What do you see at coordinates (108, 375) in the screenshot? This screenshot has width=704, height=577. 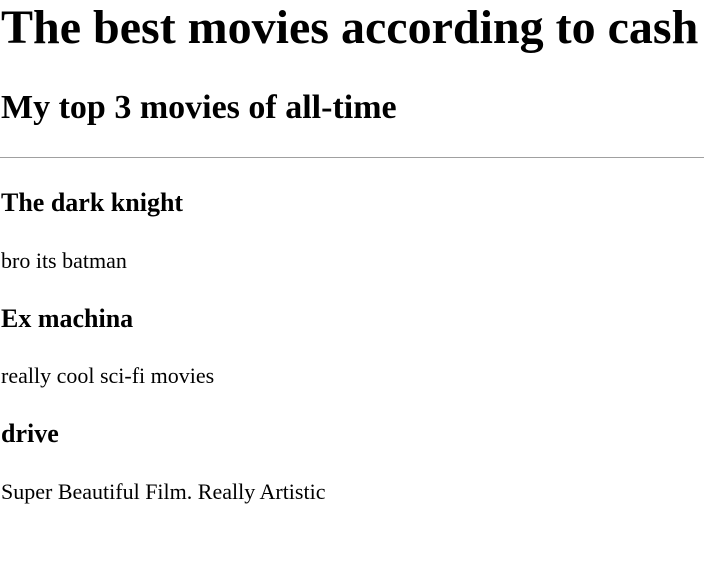 I see `movie-description: really cool sci-fi movies` at bounding box center [108, 375].